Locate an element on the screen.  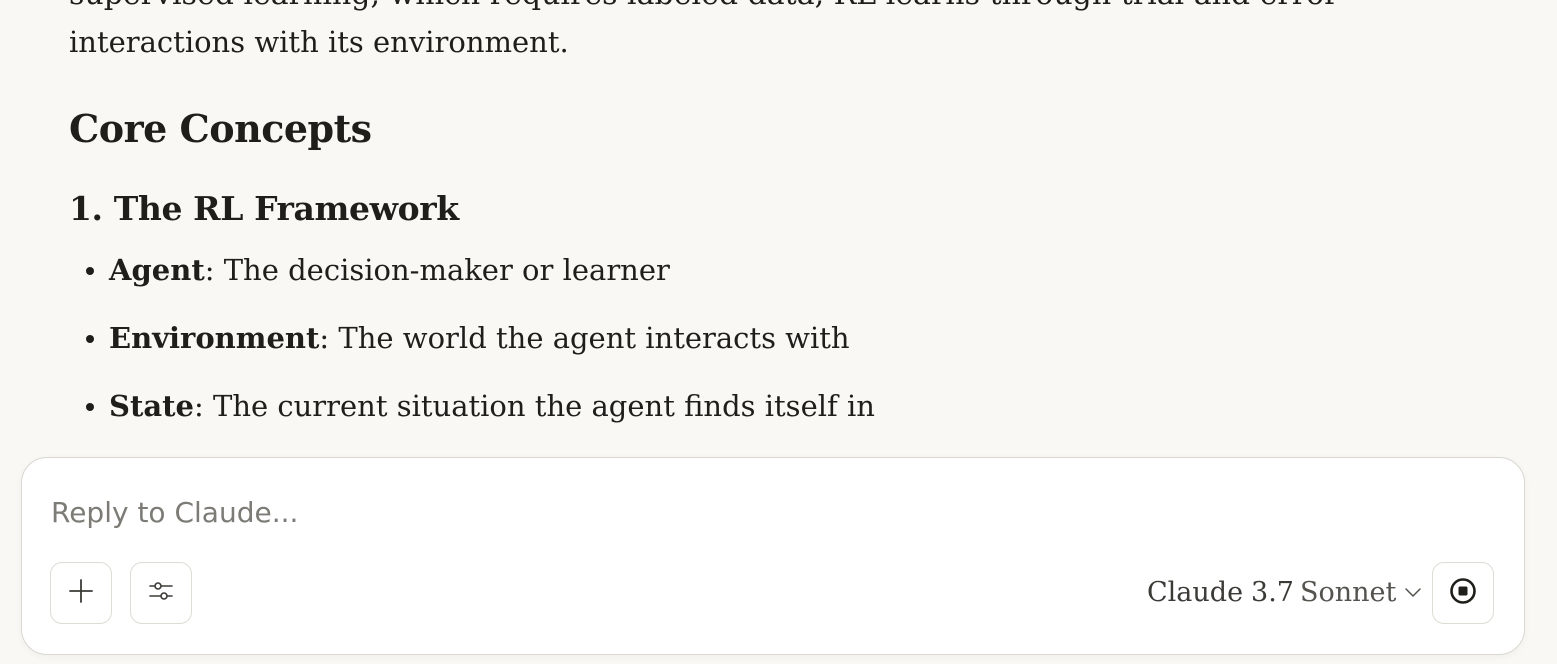
reply-input is located at coordinates (701, 512).